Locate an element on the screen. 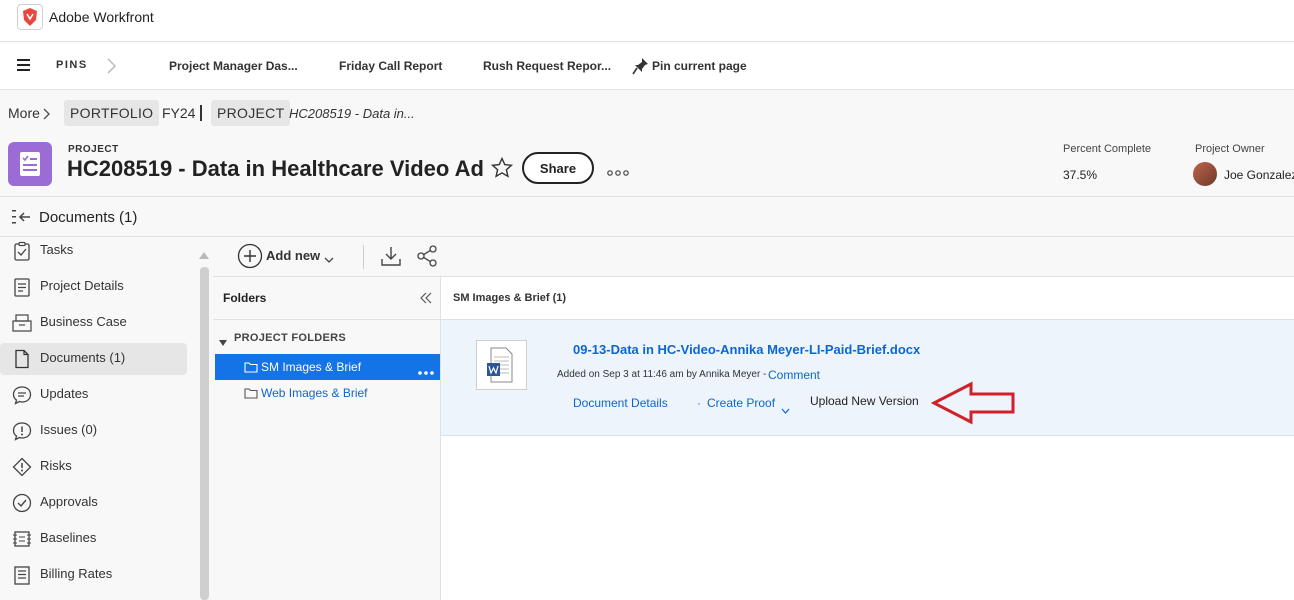 The height and width of the screenshot is (600, 1294). breadcrumb-more: More is located at coordinates (24, 113).